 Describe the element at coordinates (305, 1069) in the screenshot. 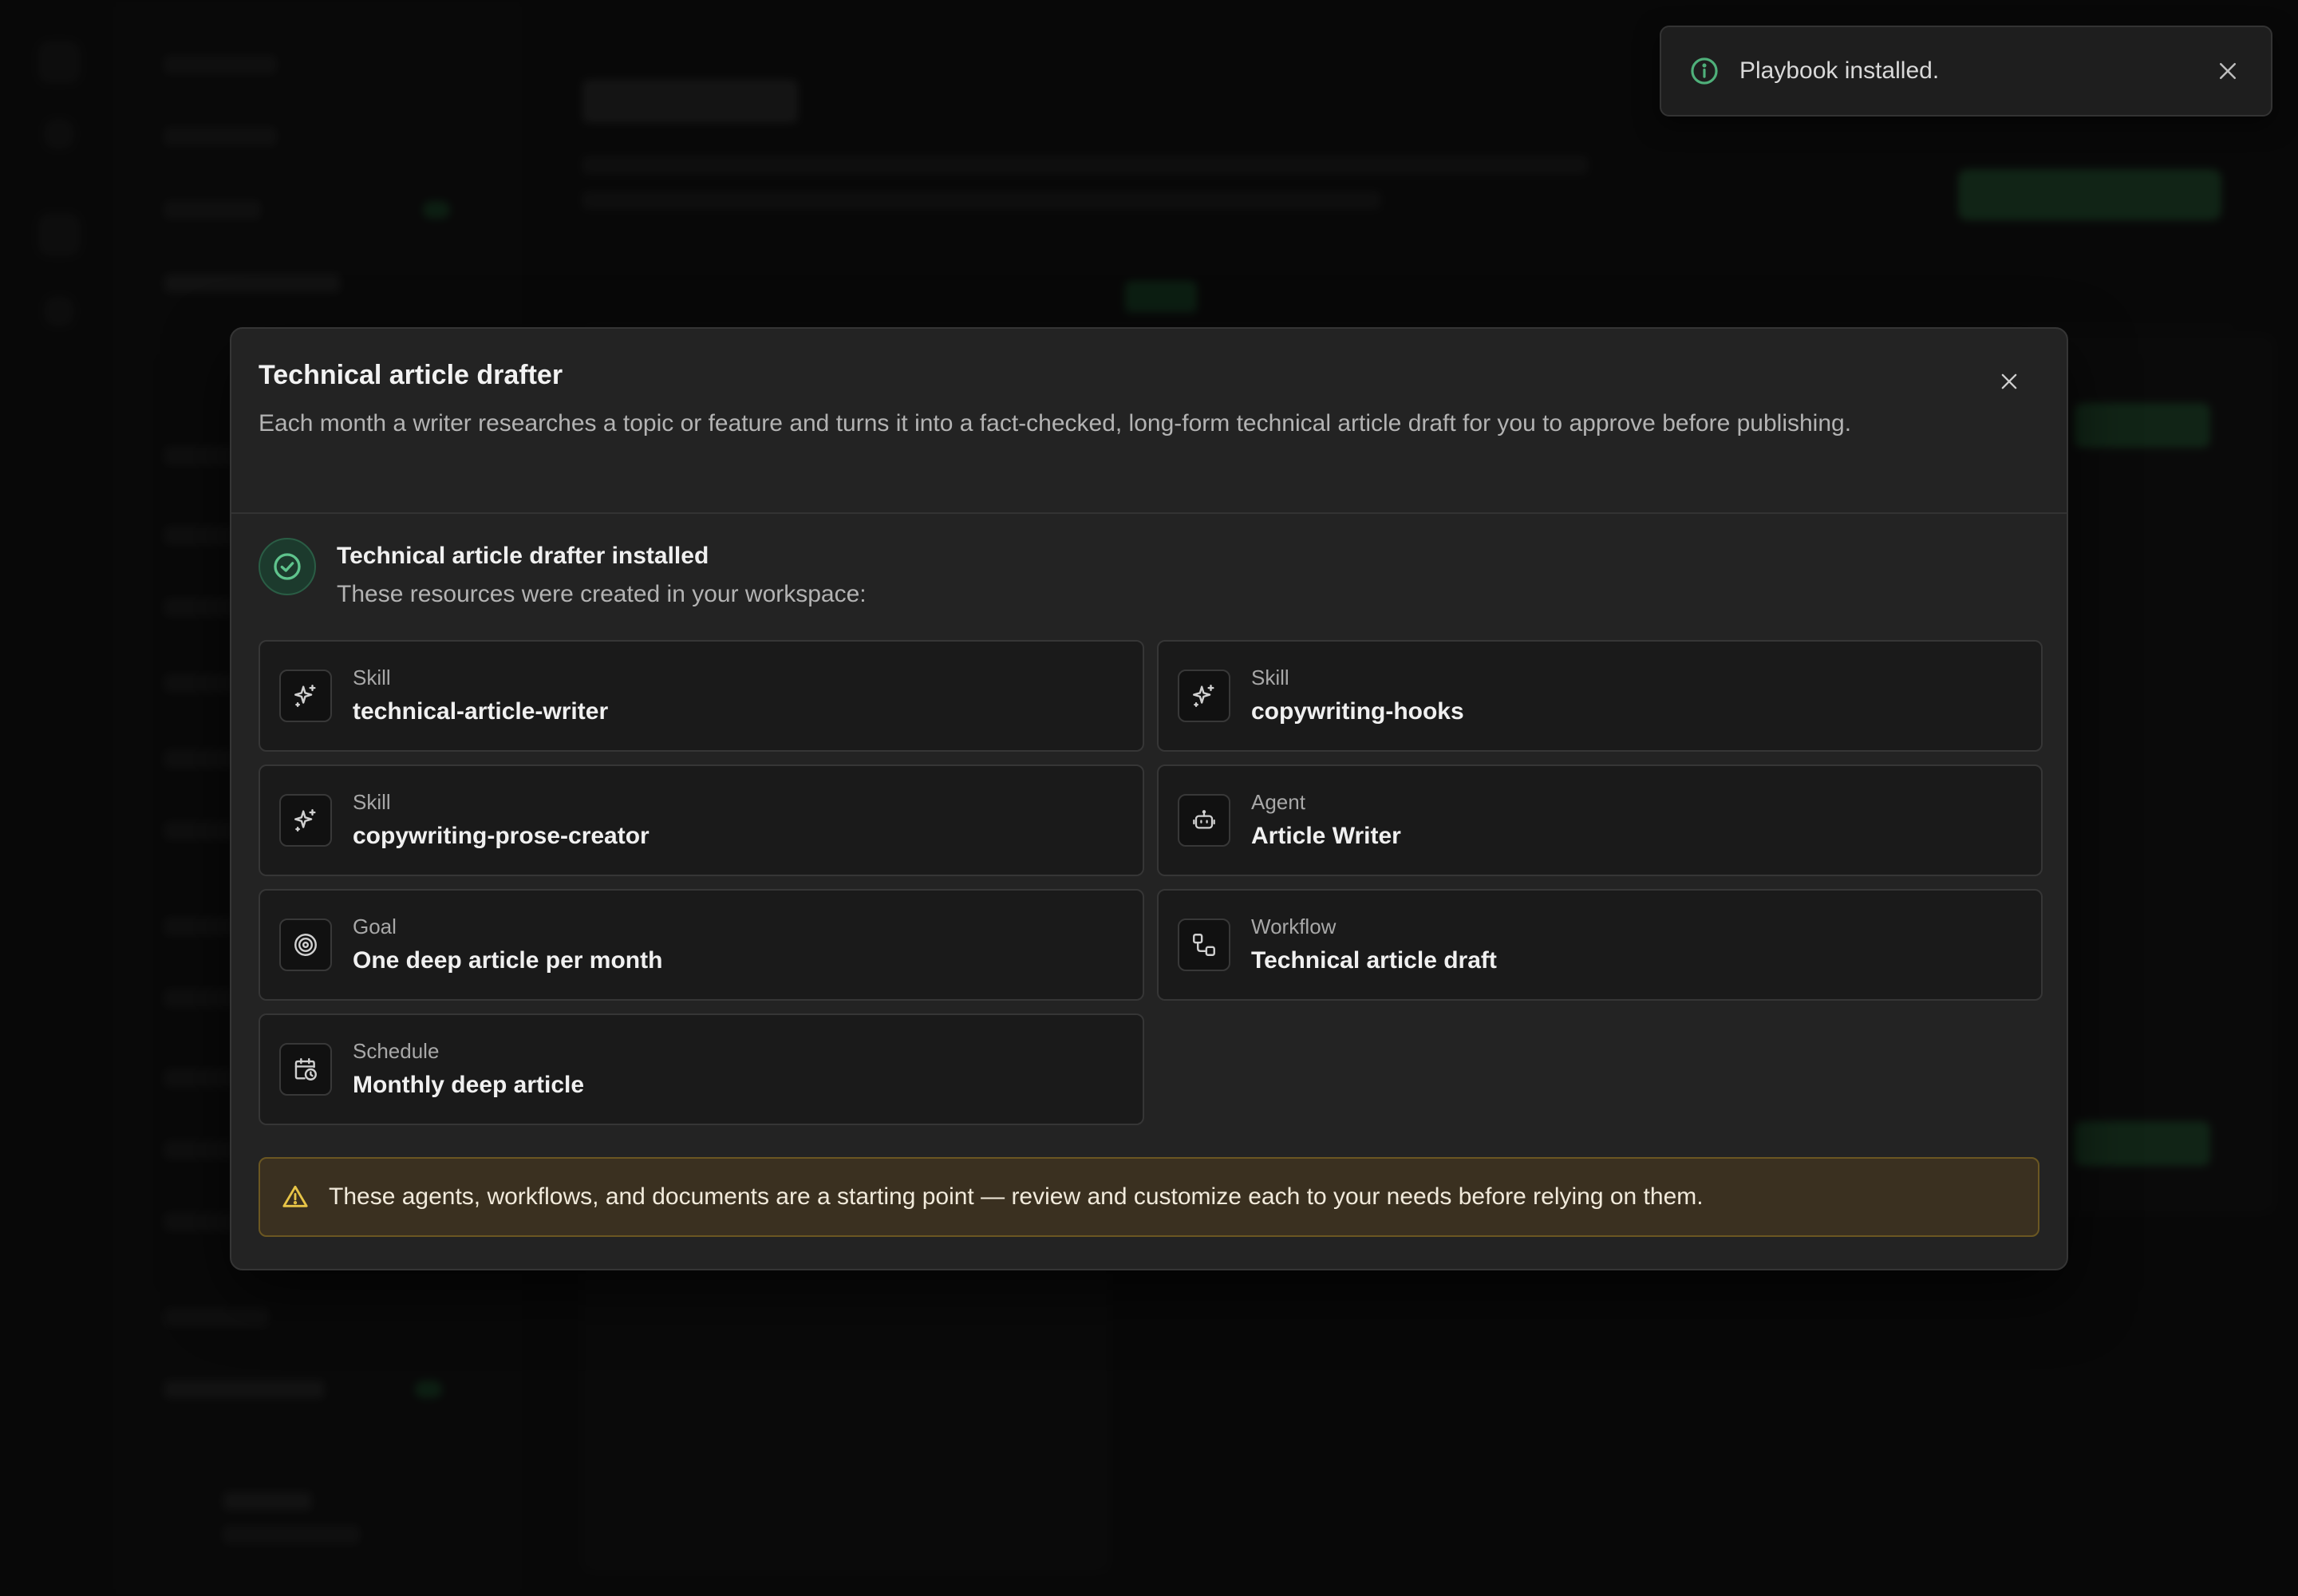

I see `calendar-clock-icon` at that location.